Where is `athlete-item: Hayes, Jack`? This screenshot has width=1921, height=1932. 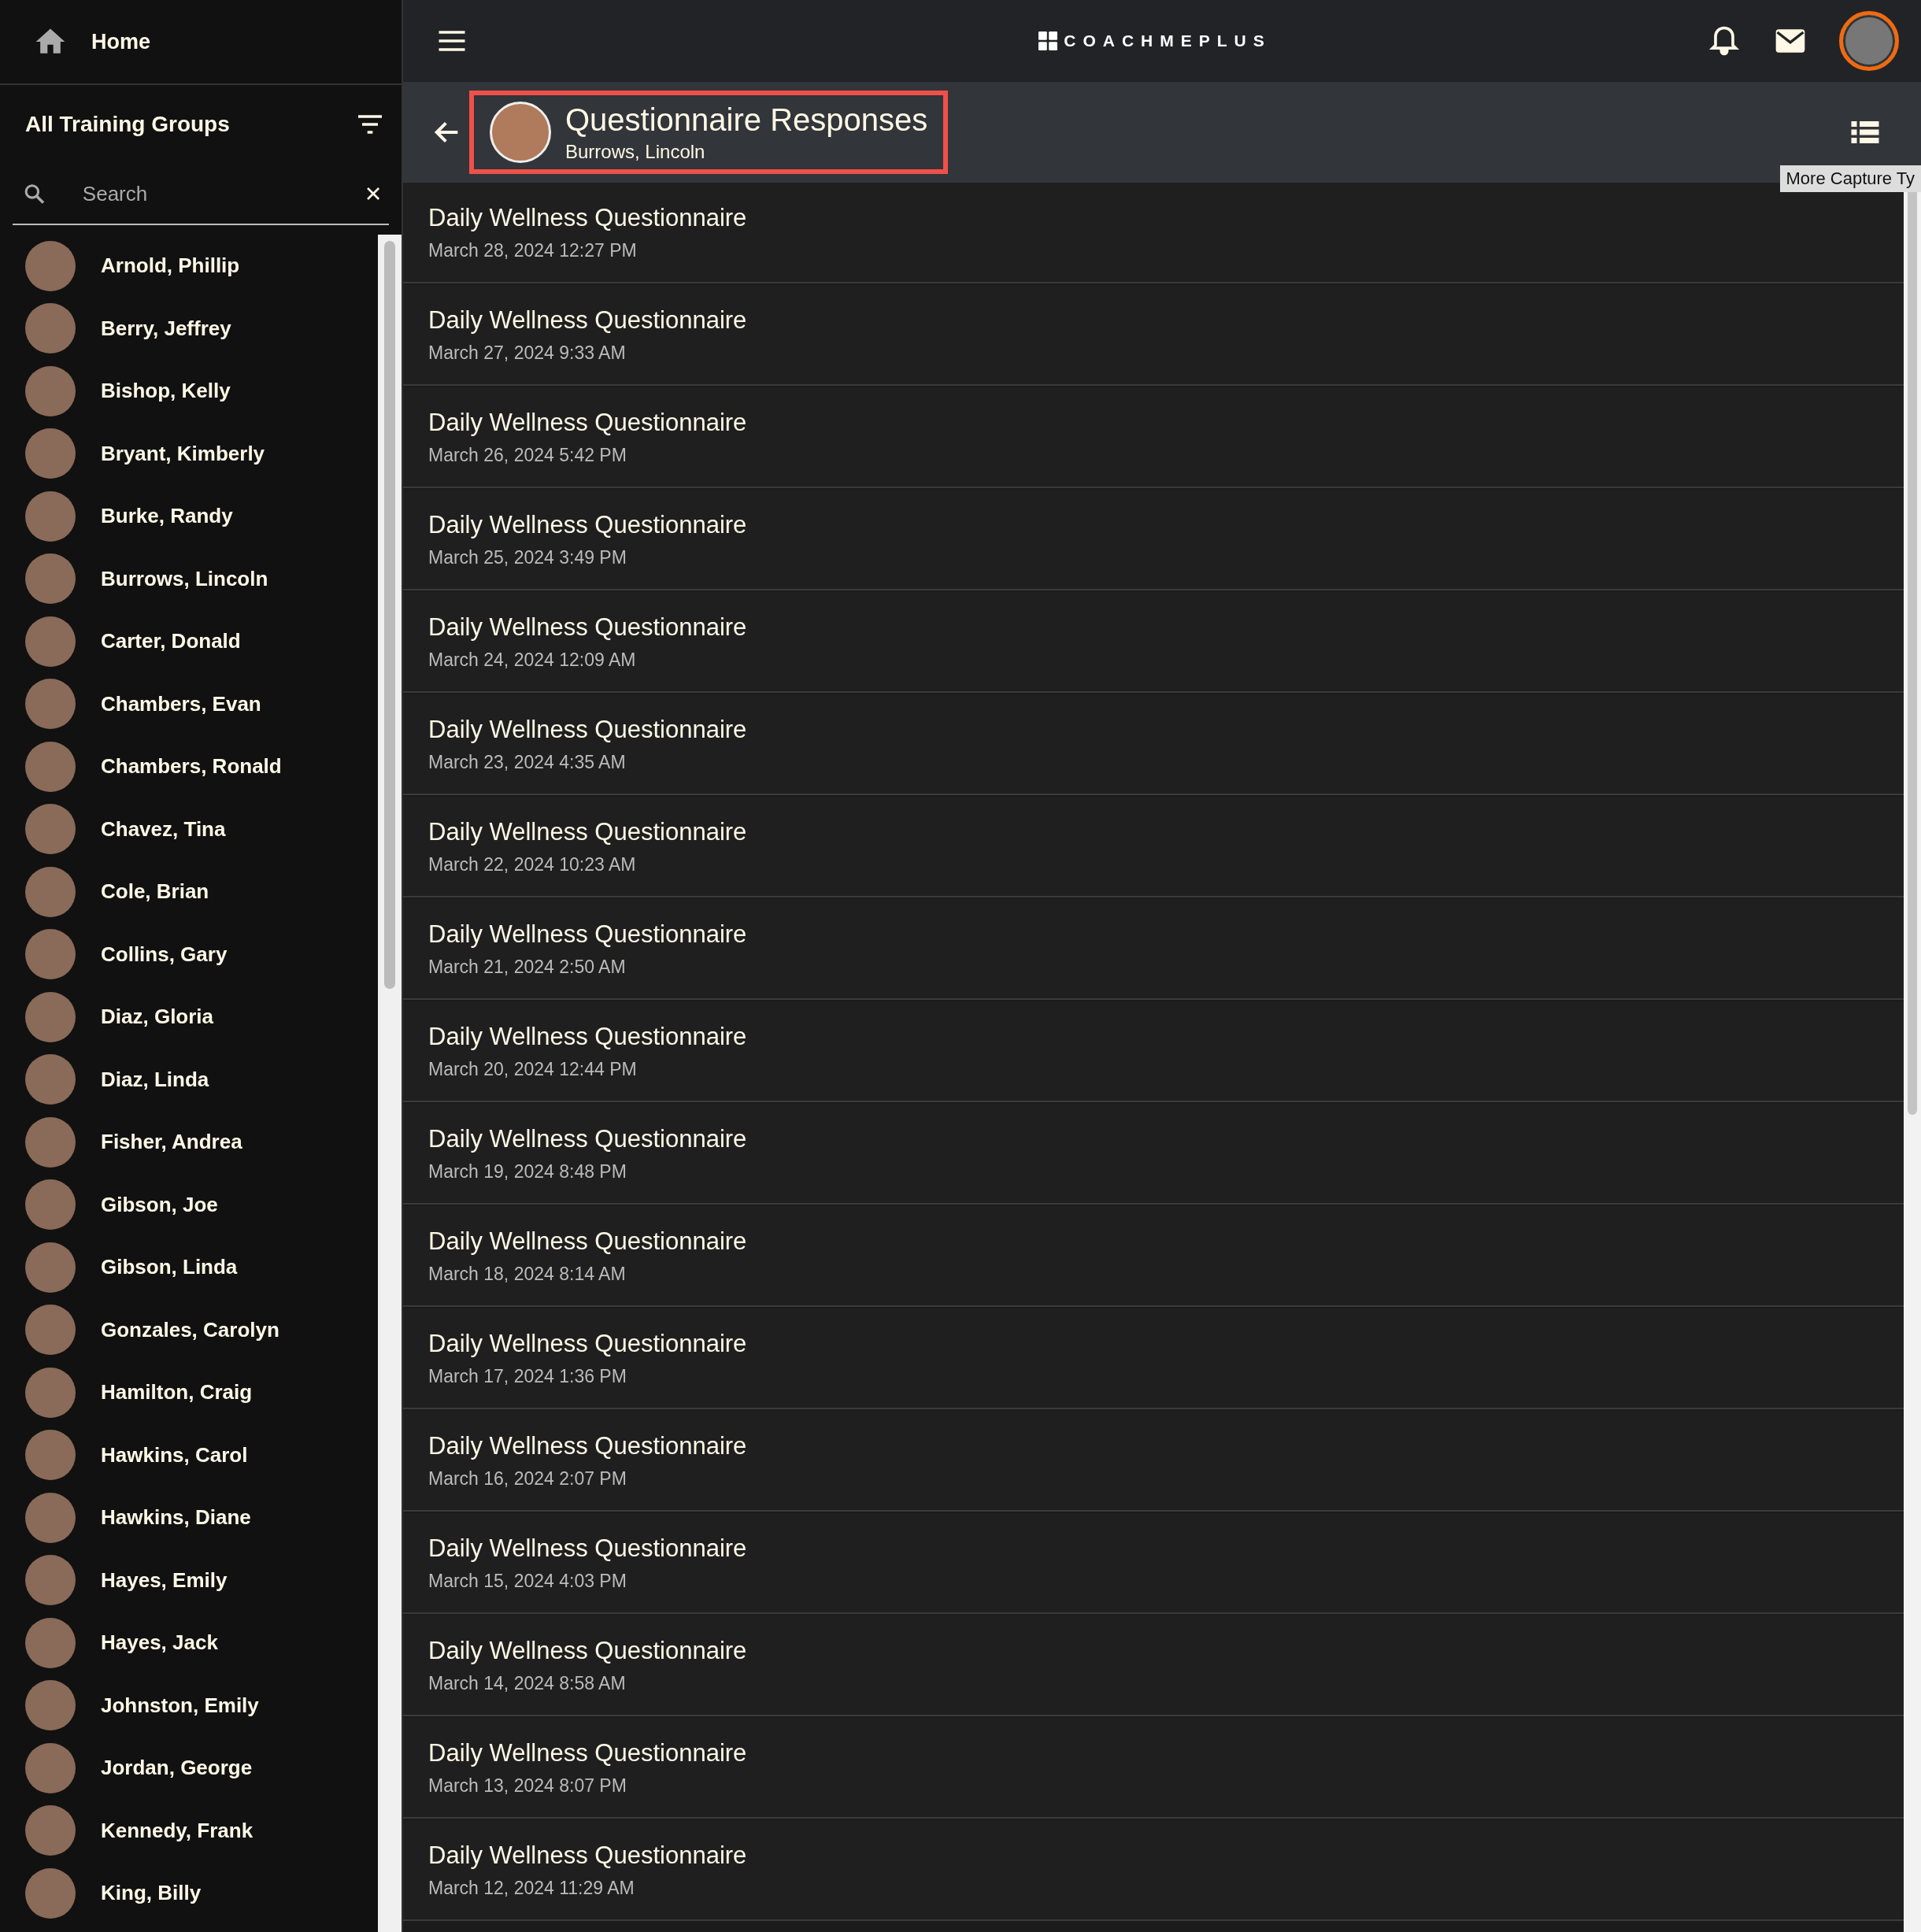
athlete-item: Hayes, Jack is located at coordinates (189, 1643).